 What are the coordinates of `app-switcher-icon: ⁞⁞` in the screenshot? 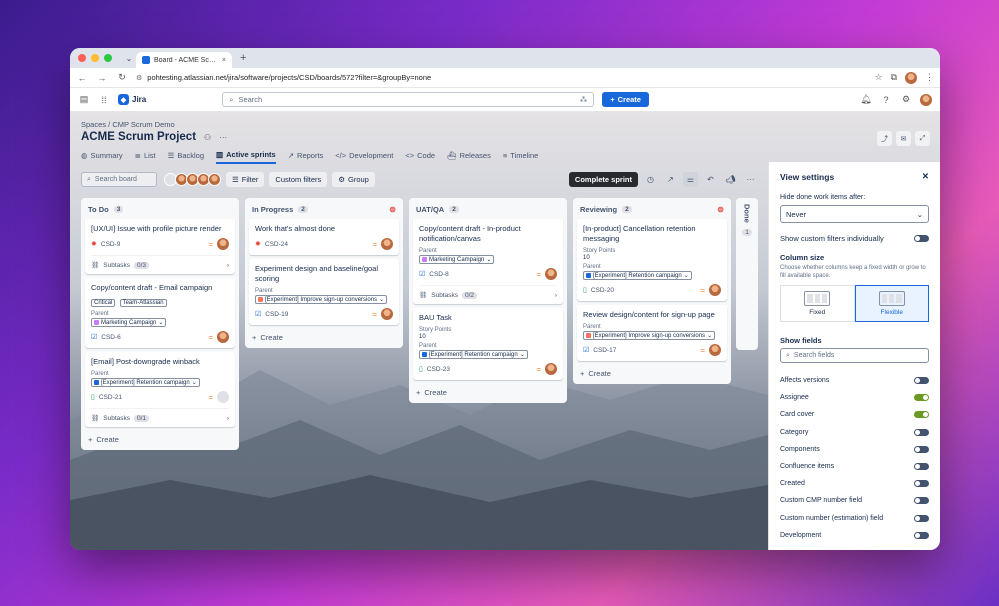 It's located at (104, 100).